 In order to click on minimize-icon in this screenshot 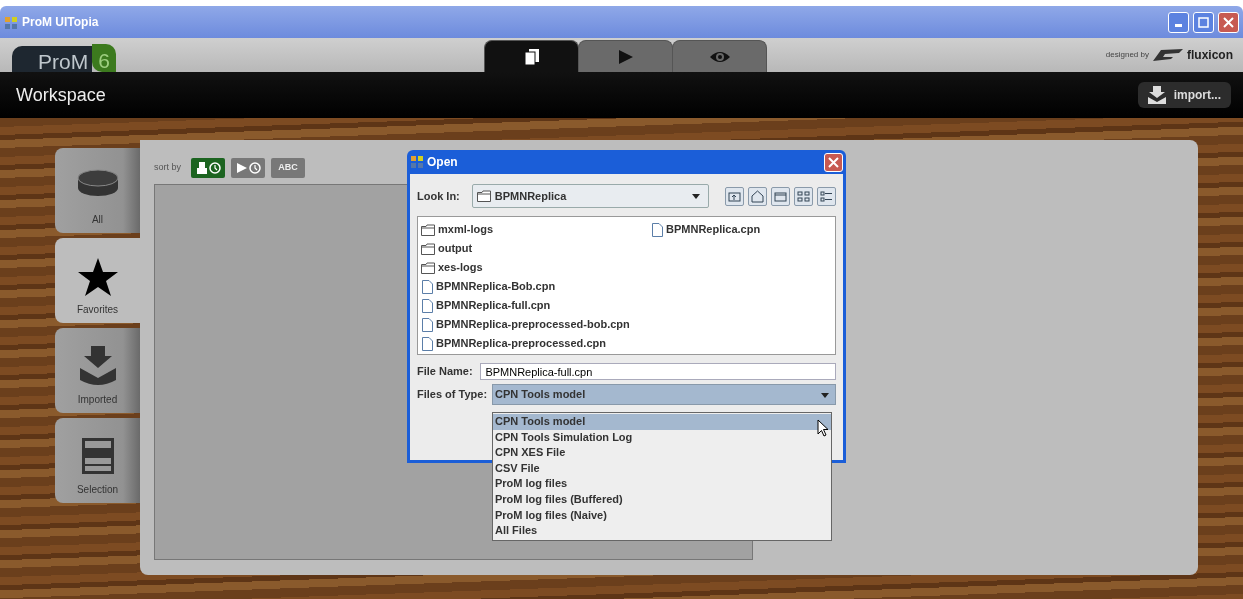, I will do `click(1178, 25)`.